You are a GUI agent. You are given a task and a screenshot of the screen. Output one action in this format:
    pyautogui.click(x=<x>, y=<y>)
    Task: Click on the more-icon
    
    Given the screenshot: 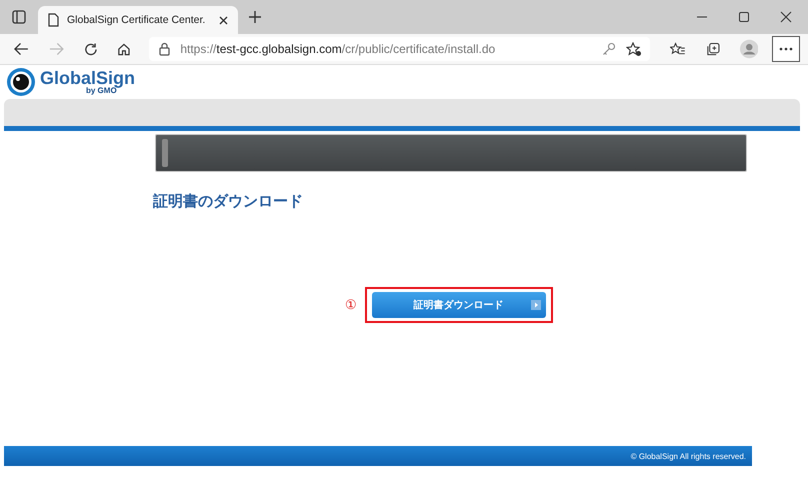 What is the action you would take?
    pyautogui.click(x=786, y=49)
    